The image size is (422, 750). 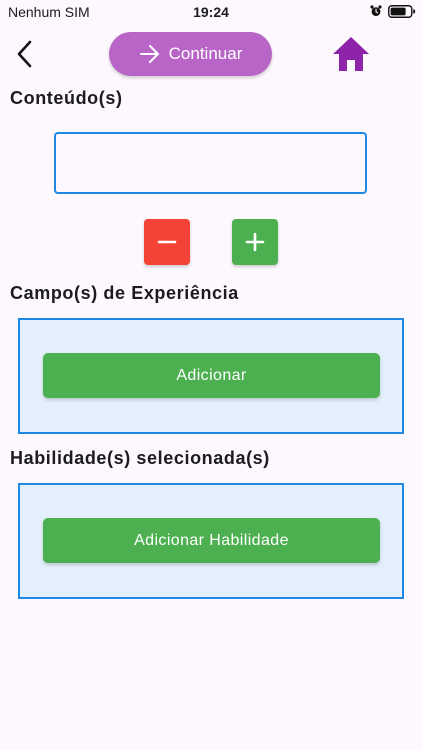 I want to click on remove-content-button, so click(x=167, y=242).